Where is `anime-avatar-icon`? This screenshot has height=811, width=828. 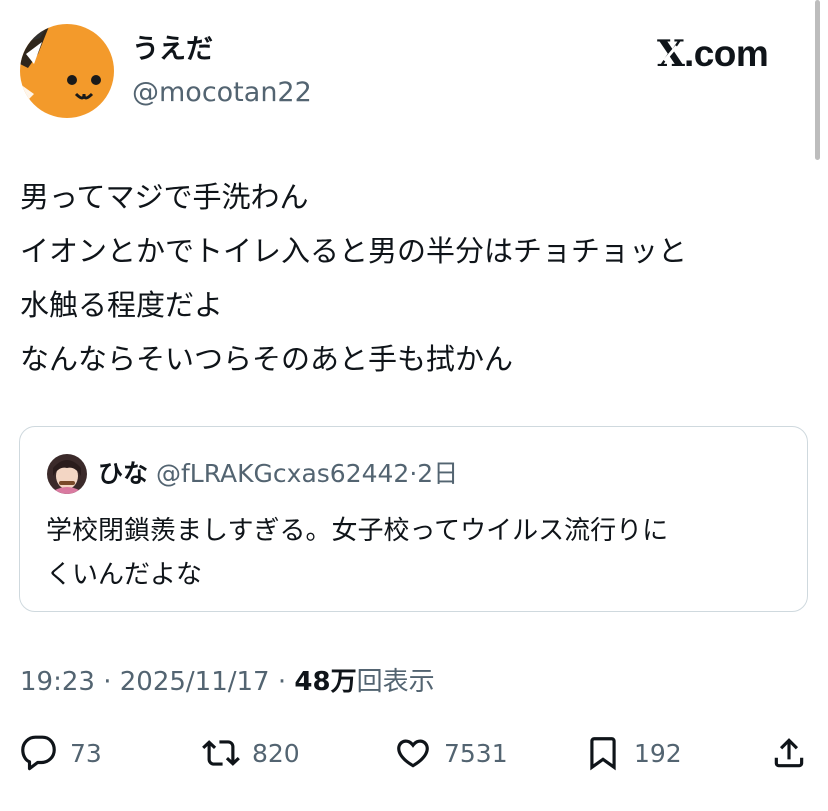
anime-avatar-icon is located at coordinates (67, 474).